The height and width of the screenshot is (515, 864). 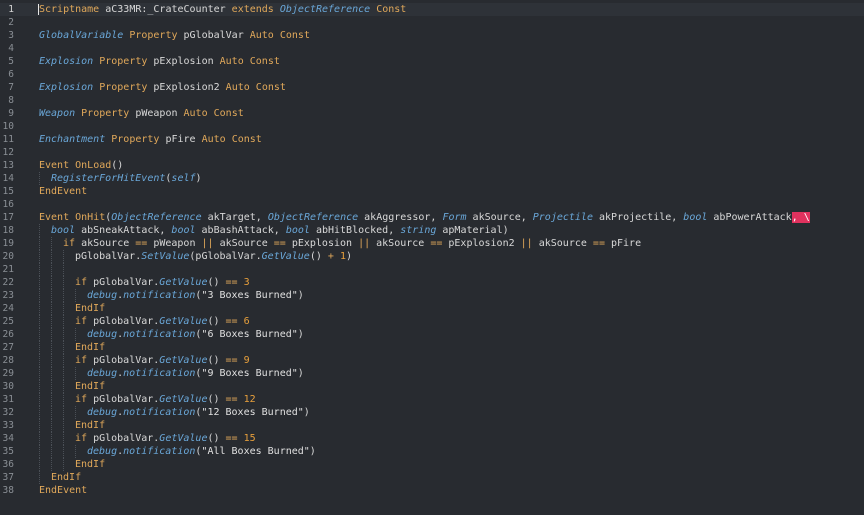 I want to click on code-token: Auto, so click(x=195, y=113).